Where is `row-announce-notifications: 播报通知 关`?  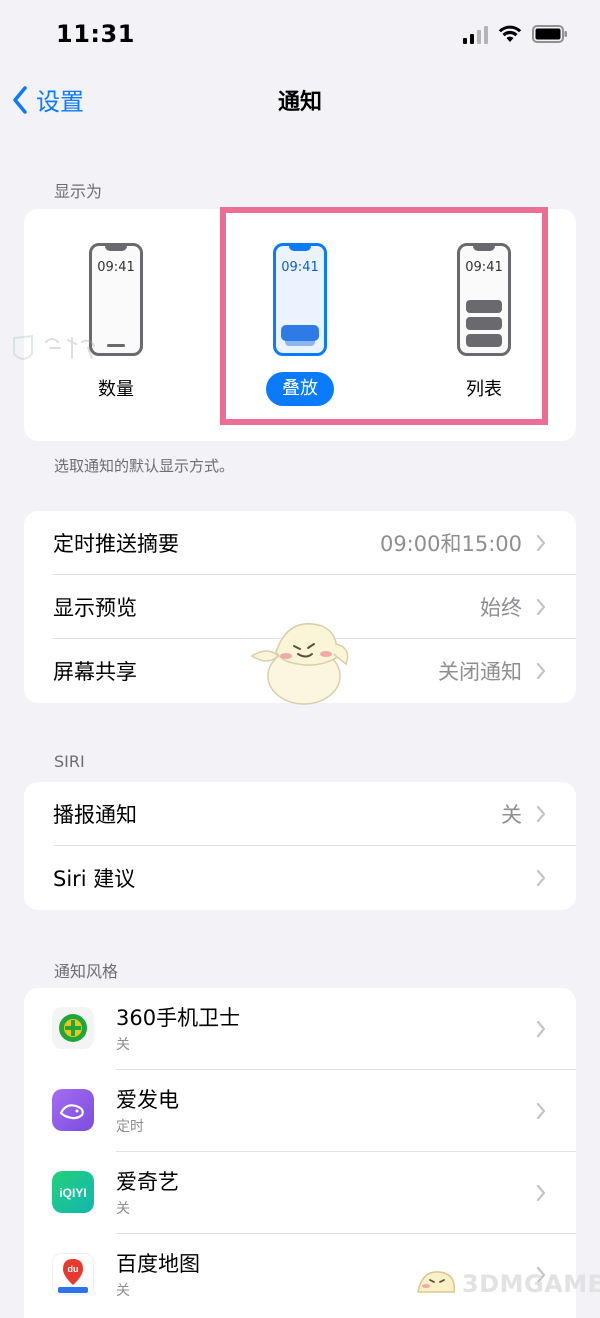
row-announce-notifications: 播报通知 关 is located at coordinates (300, 814).